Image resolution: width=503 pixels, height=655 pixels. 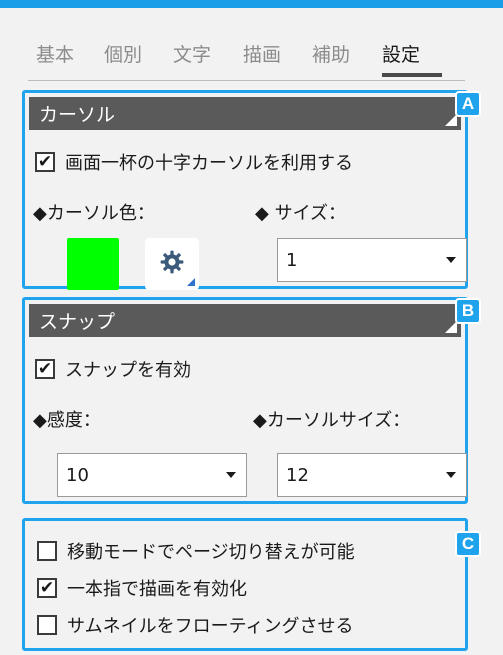 I want to click on snap-section-header: スナップ, so click(x=245, y=320).